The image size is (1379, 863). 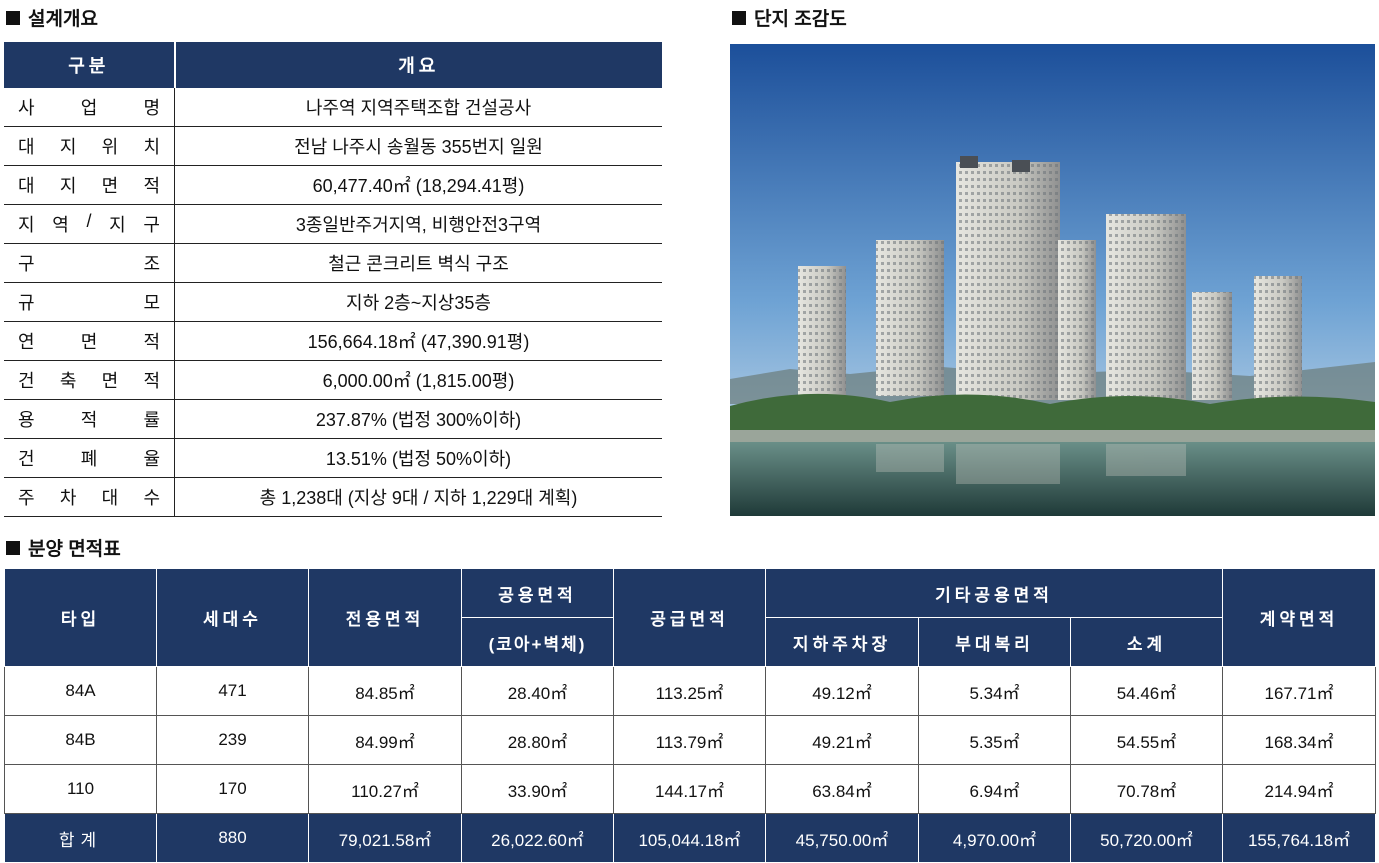 I want to click on overview-row-value: 3종일반주거지역, 비행안전3구역, so click(x=418, y=224).